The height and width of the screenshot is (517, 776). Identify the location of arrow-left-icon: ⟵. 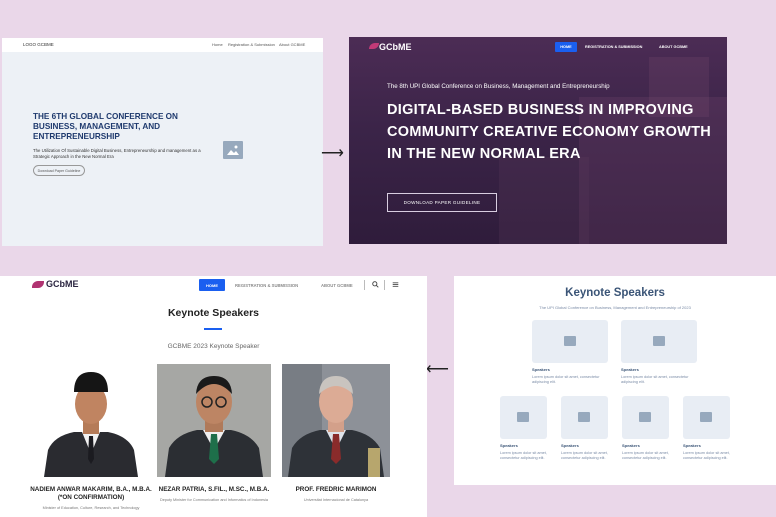
(437, 369).